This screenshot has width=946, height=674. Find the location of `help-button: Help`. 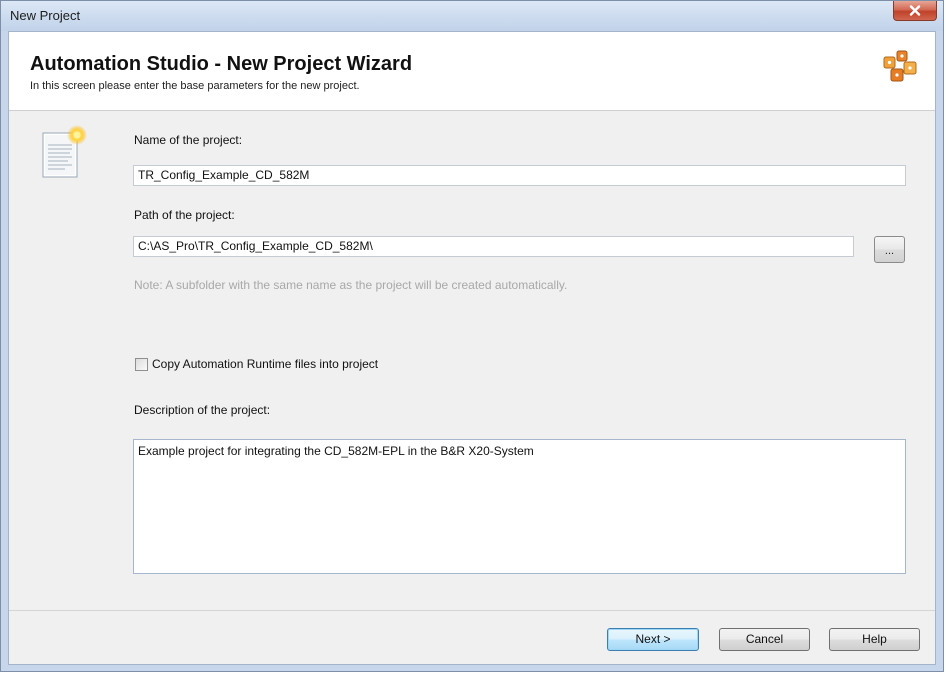

help-button: Help is located at coordinates (874, 639).